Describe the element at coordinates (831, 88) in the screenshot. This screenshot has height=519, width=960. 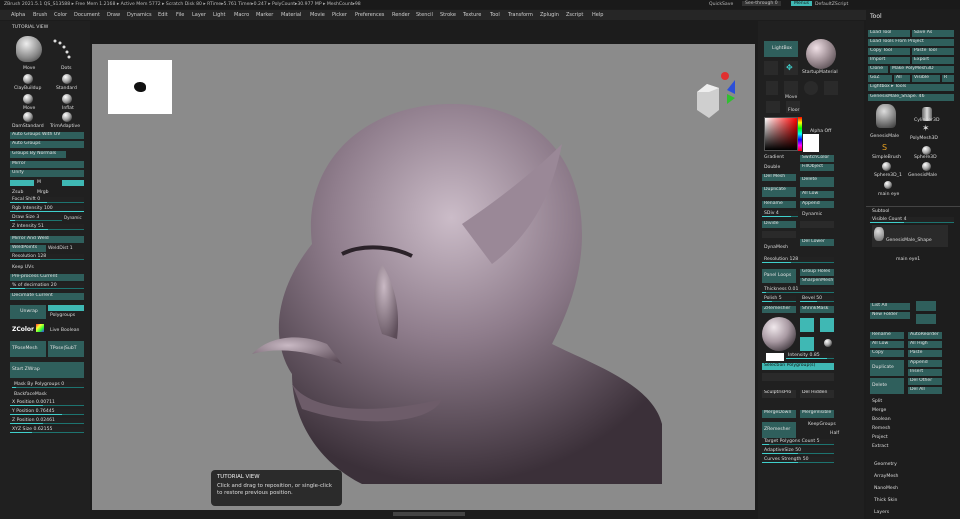
I see `rotate-icon` at that location.